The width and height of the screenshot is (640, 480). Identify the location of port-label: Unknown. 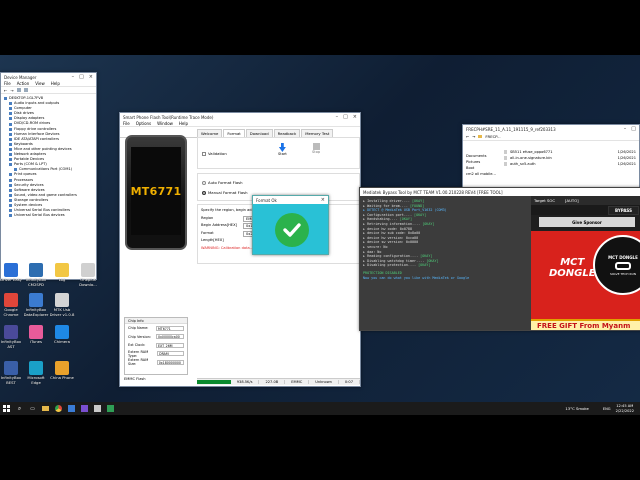
(324, 382).